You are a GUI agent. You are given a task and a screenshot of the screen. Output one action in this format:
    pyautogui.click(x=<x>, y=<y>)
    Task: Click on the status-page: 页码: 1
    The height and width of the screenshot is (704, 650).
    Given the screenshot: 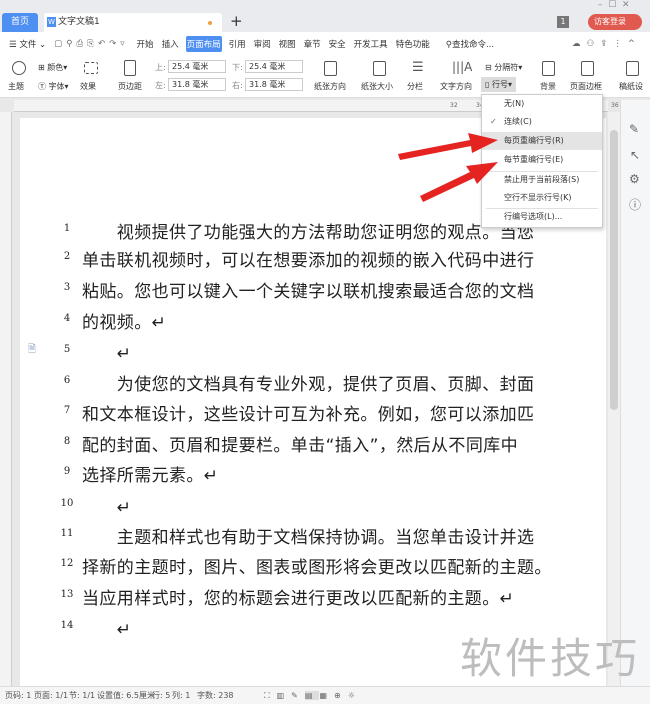 What is the action you would take?
    pyautogui.click(x=18, y=695)
    